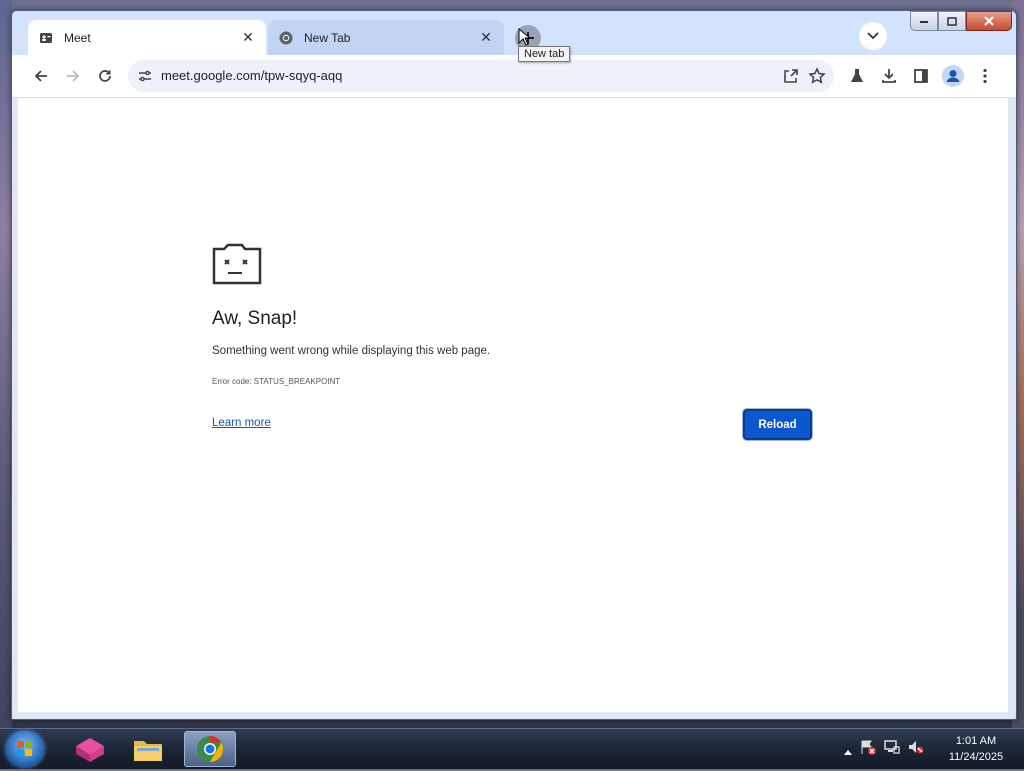  I want to click on arrow-right-icon, so click(73, 76).